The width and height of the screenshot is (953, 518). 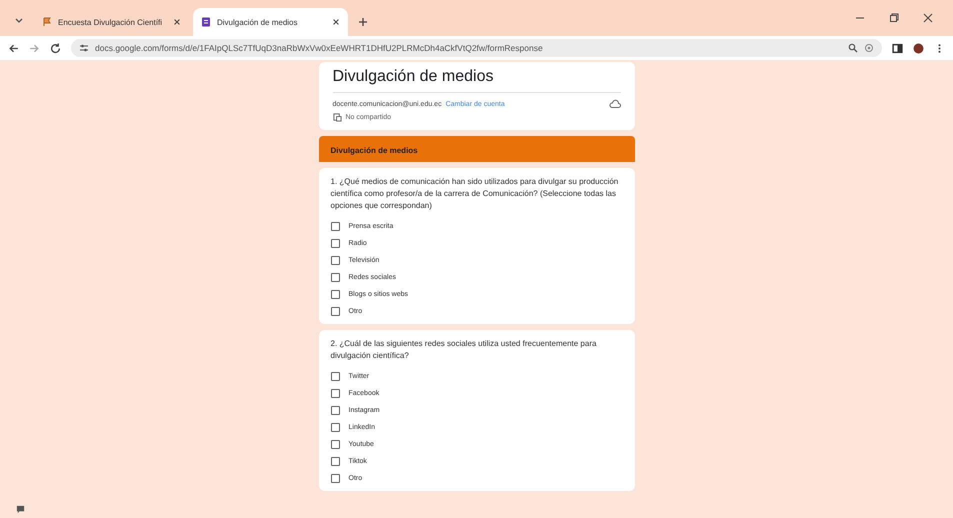 I want to click on extension-icon, so click(x=869, y=48).